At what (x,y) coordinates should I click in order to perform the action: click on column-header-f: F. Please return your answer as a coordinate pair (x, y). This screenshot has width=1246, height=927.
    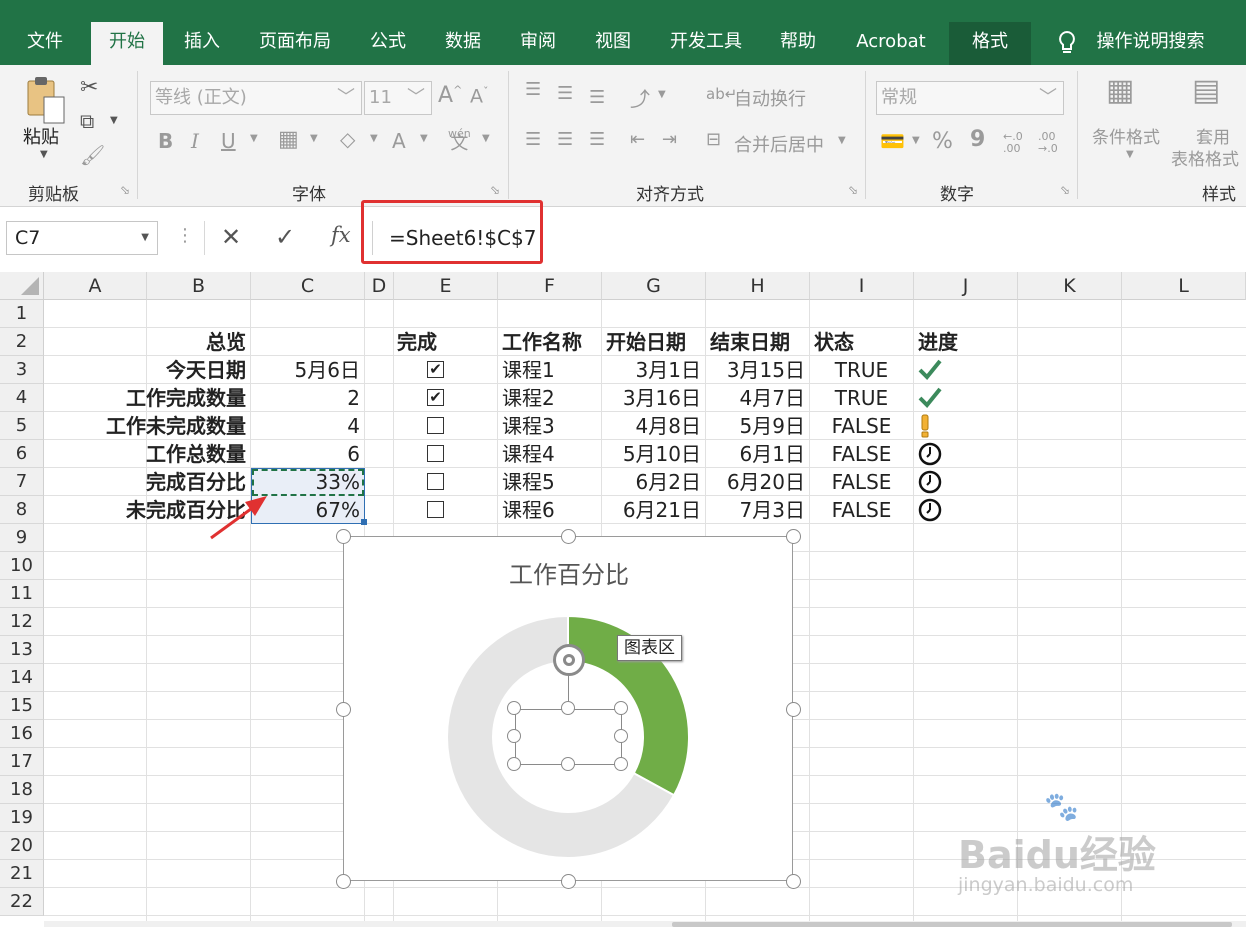
    Looking at the image, I should click on (550, 286).